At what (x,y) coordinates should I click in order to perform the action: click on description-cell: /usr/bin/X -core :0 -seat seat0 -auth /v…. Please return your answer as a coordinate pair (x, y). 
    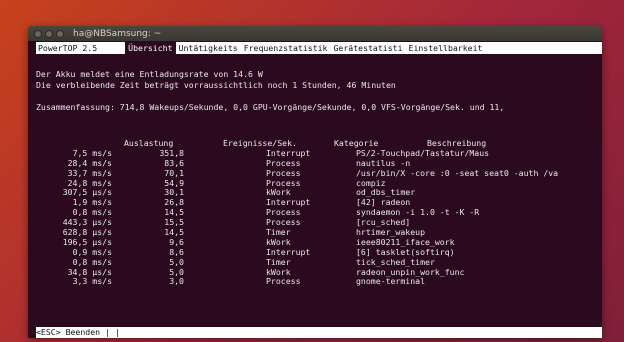
    Looking at the image, I should click on (457, 172).